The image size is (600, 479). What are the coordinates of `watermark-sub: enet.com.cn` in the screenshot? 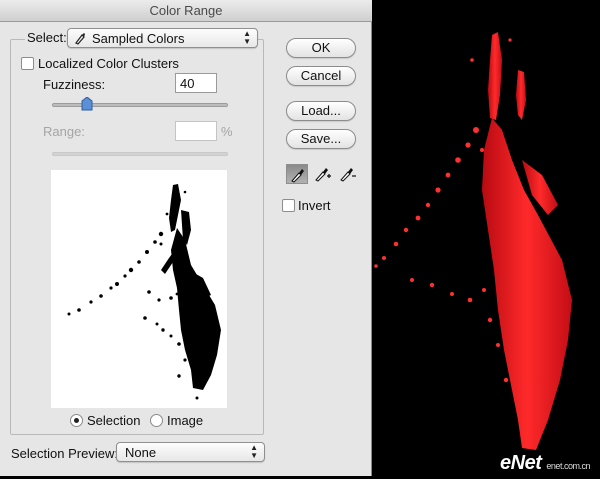 It's located at (568, 466).